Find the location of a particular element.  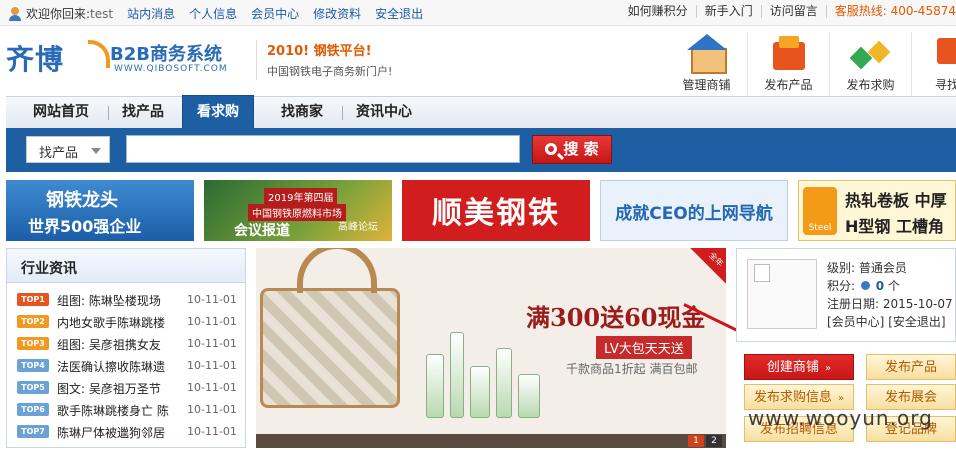

promo-subtext: 千款商品1折起 满百包邮 is located at coordinates (632, 369).